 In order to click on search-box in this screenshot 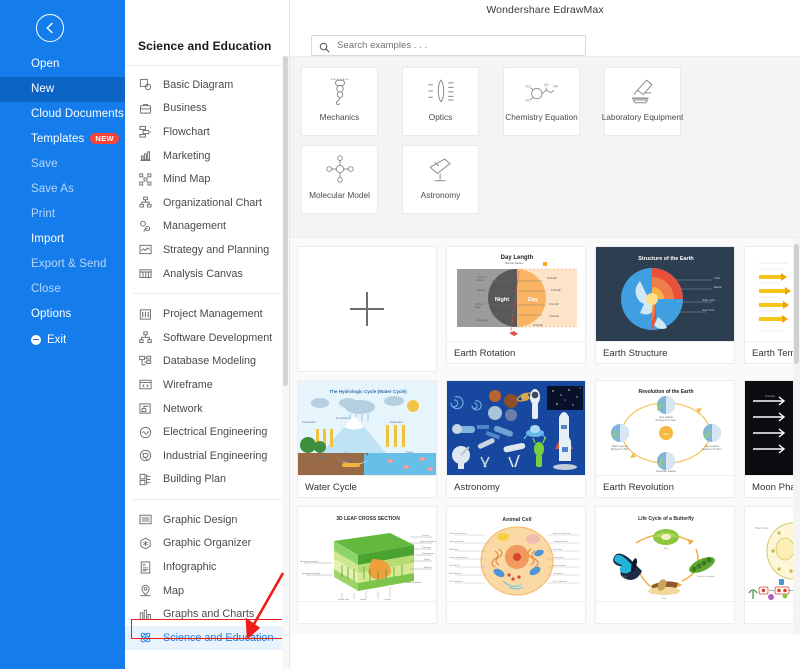, I will do `click(448, 45)`.